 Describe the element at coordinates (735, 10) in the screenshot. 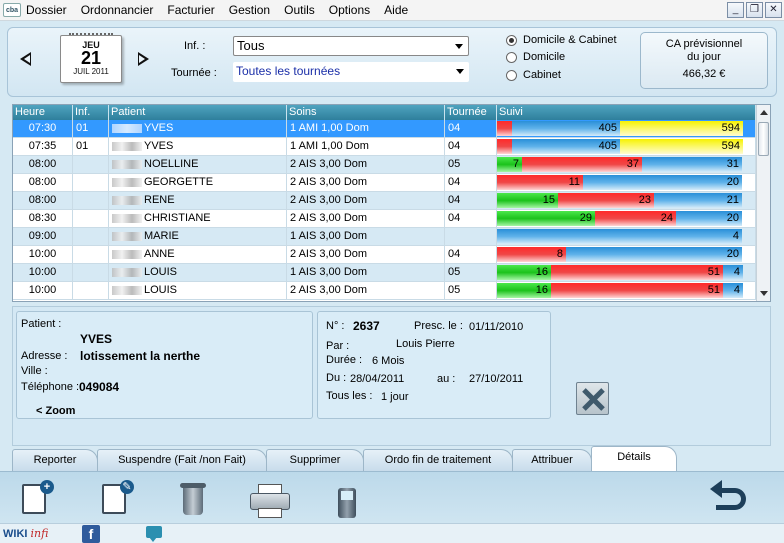

I see `minimize-button: _` at that location.